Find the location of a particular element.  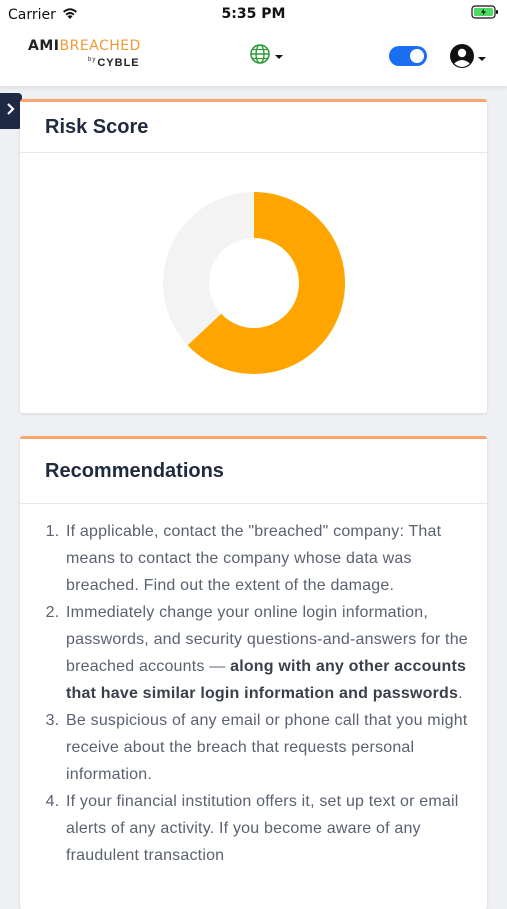

logo-wordmark: AMIBREACHED is located at coordinates (88, 46).